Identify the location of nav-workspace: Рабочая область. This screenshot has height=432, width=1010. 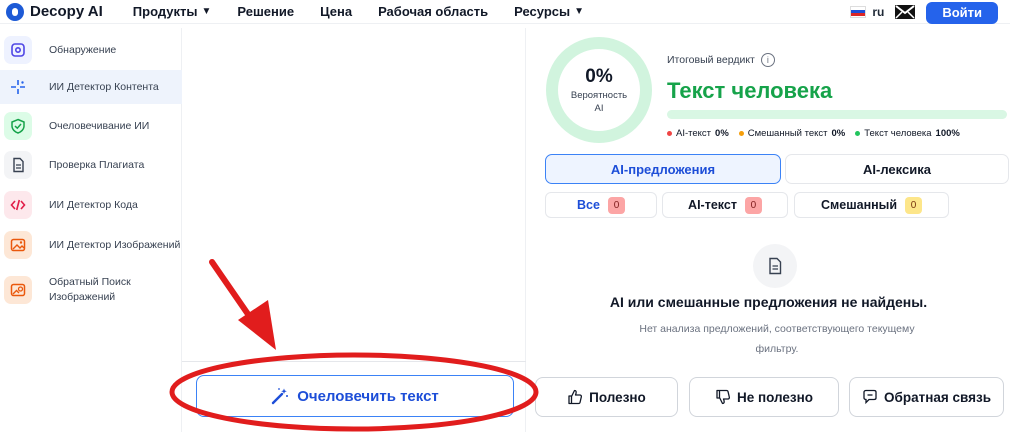
(433, 11).